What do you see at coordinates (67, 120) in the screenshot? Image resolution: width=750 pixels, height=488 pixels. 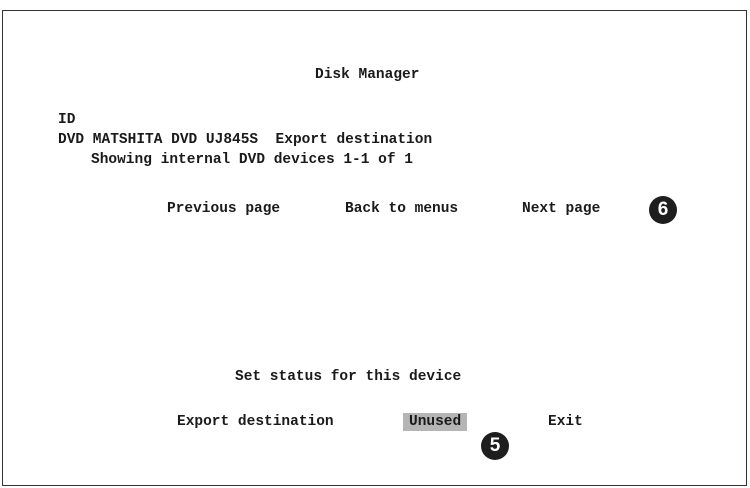 I see `id-column-header: ID` at bounding box center [67, 120].